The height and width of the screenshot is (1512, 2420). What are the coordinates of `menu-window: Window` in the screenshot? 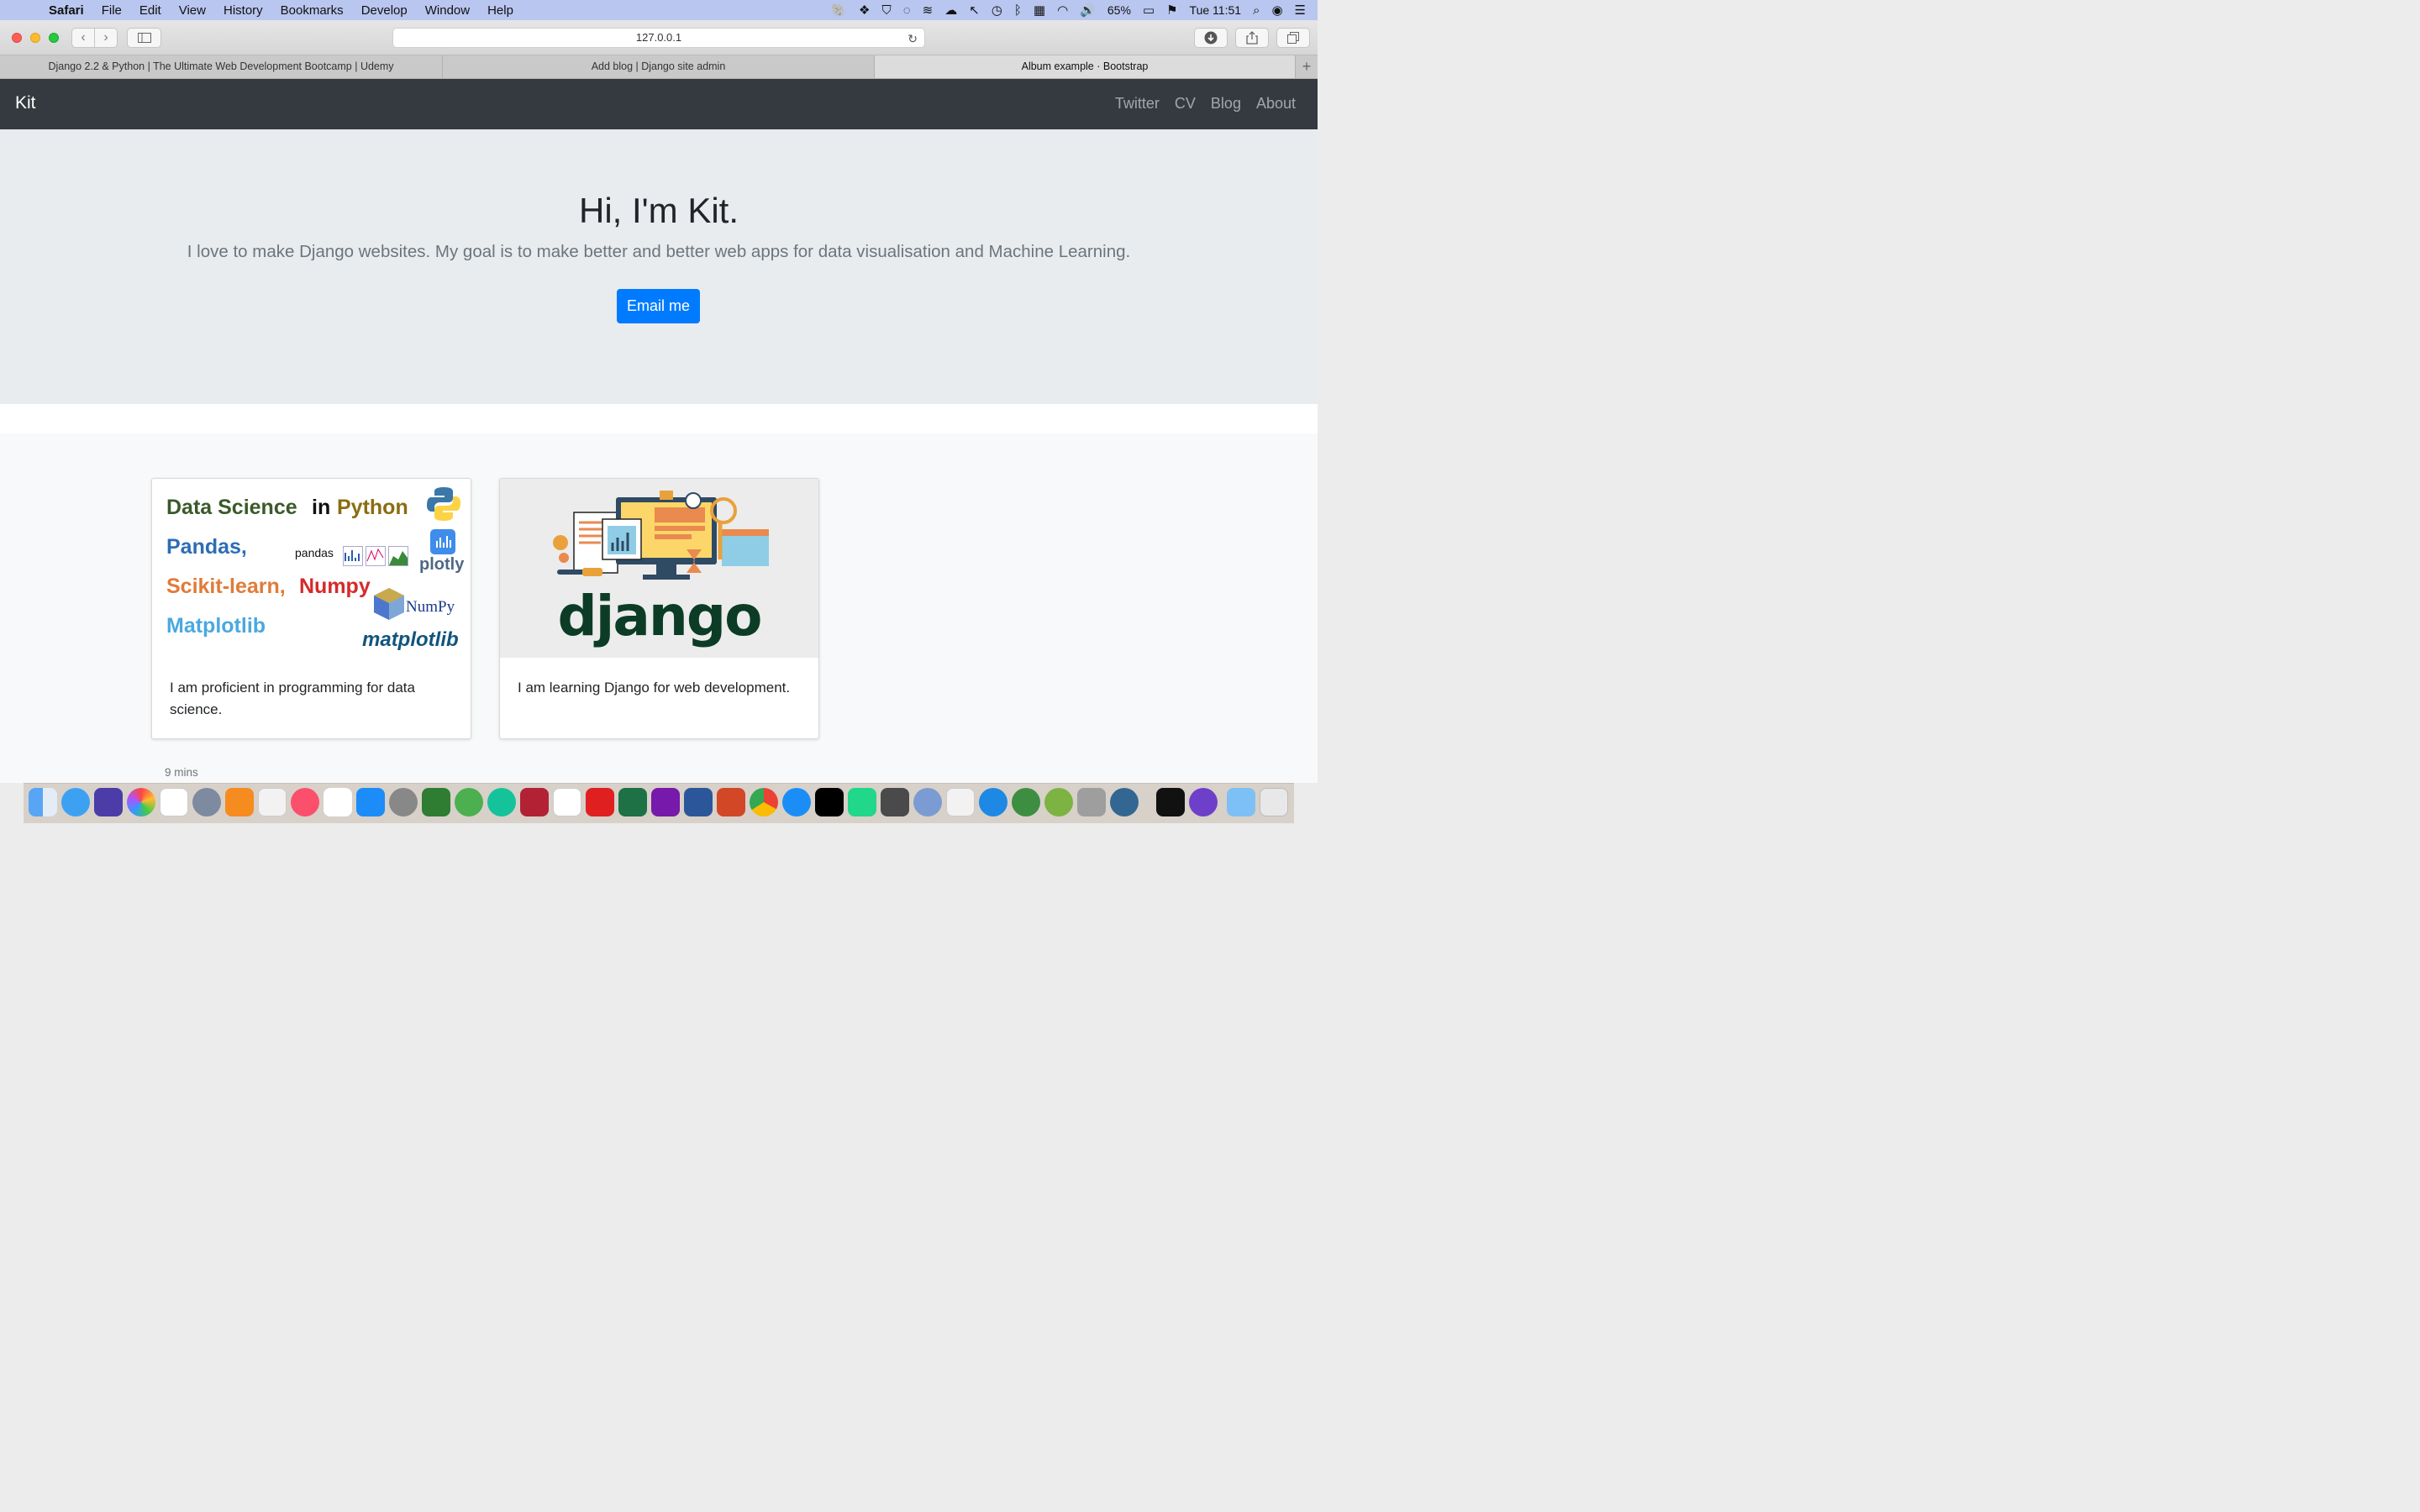 It's located at (448, 10).